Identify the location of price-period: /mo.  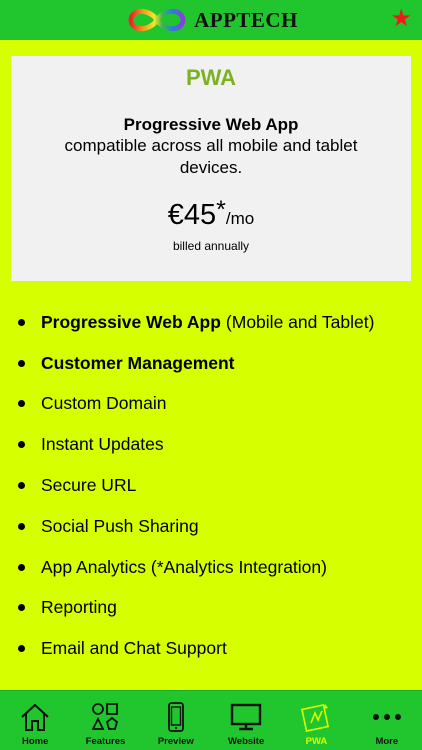
(240, 218).